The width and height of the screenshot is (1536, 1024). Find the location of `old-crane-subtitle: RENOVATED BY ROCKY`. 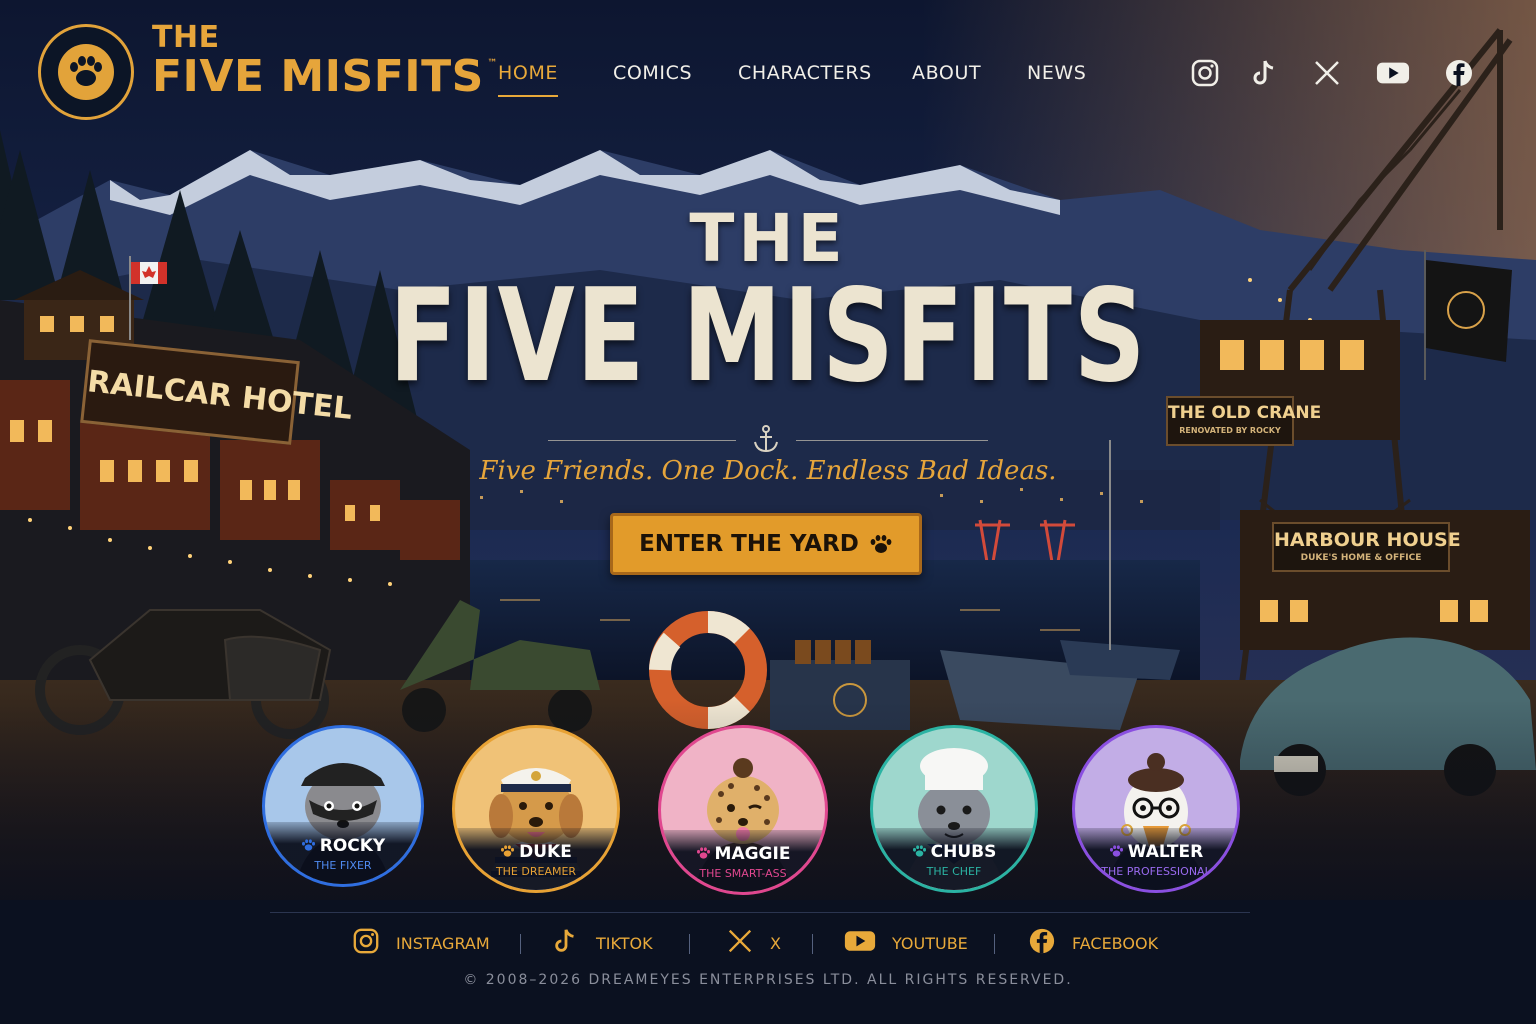

old-crane-subtitle: RENOVATED BY ROCKY is located at coordinates (1230, 430).